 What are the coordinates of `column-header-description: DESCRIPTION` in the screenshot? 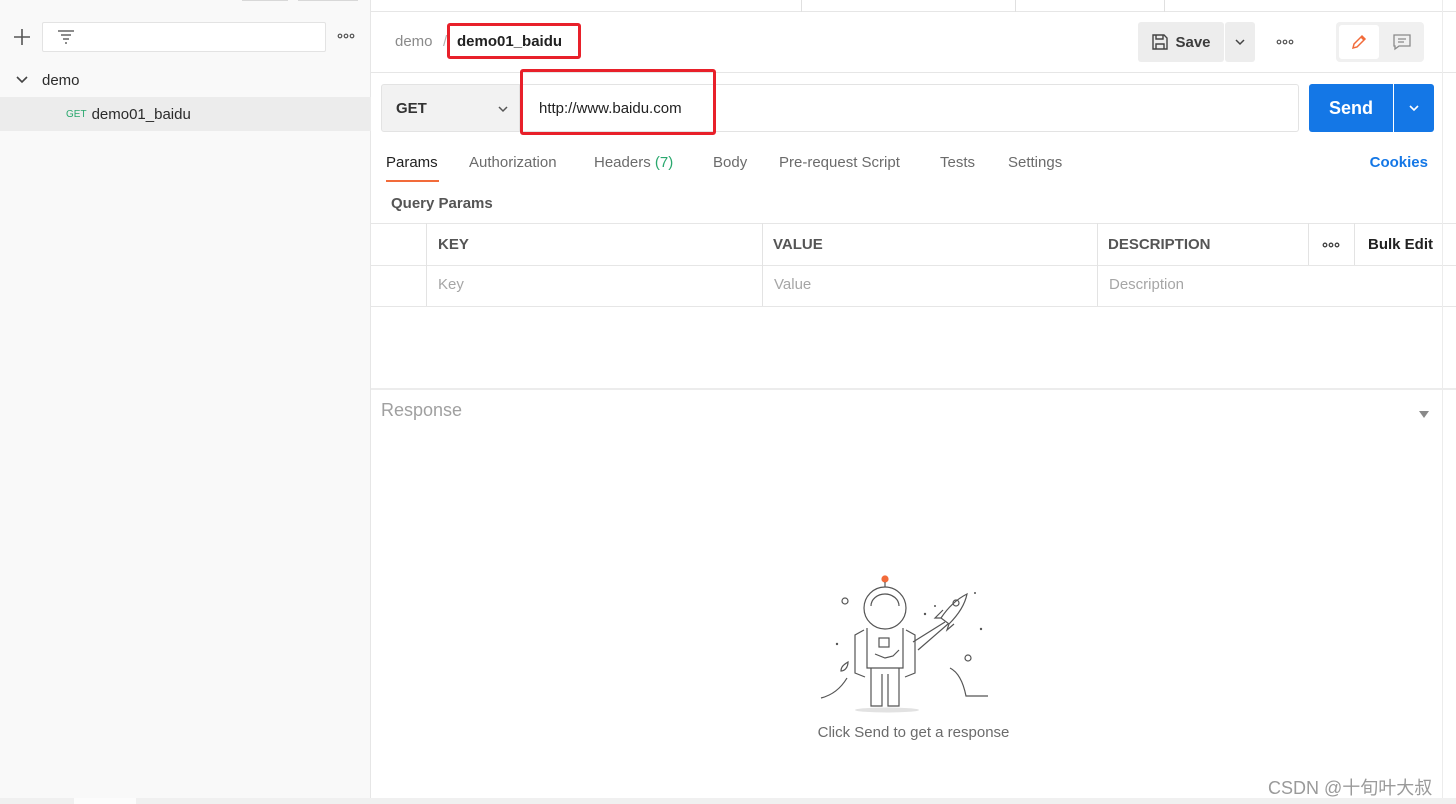 It's located at (1159, 244).